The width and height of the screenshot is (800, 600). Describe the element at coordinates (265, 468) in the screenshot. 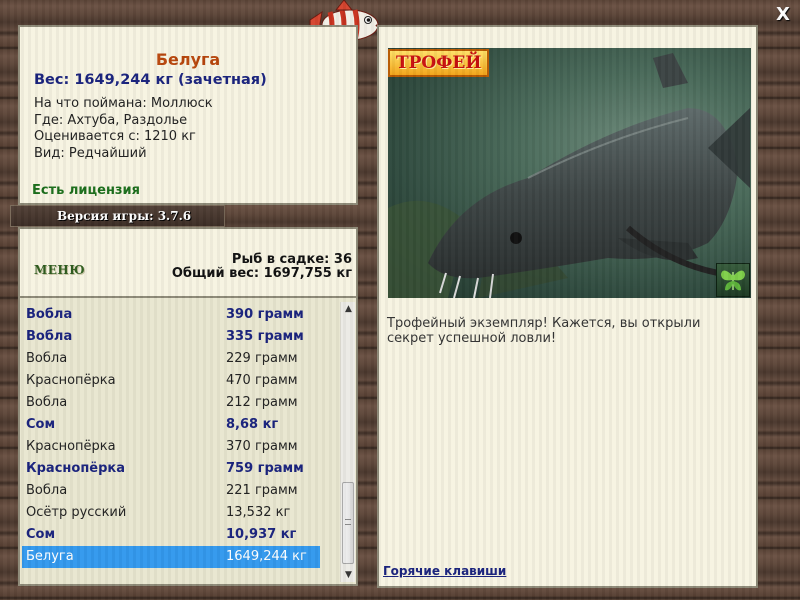

I see `catch-fish-weight: 759 грамм` at that location.